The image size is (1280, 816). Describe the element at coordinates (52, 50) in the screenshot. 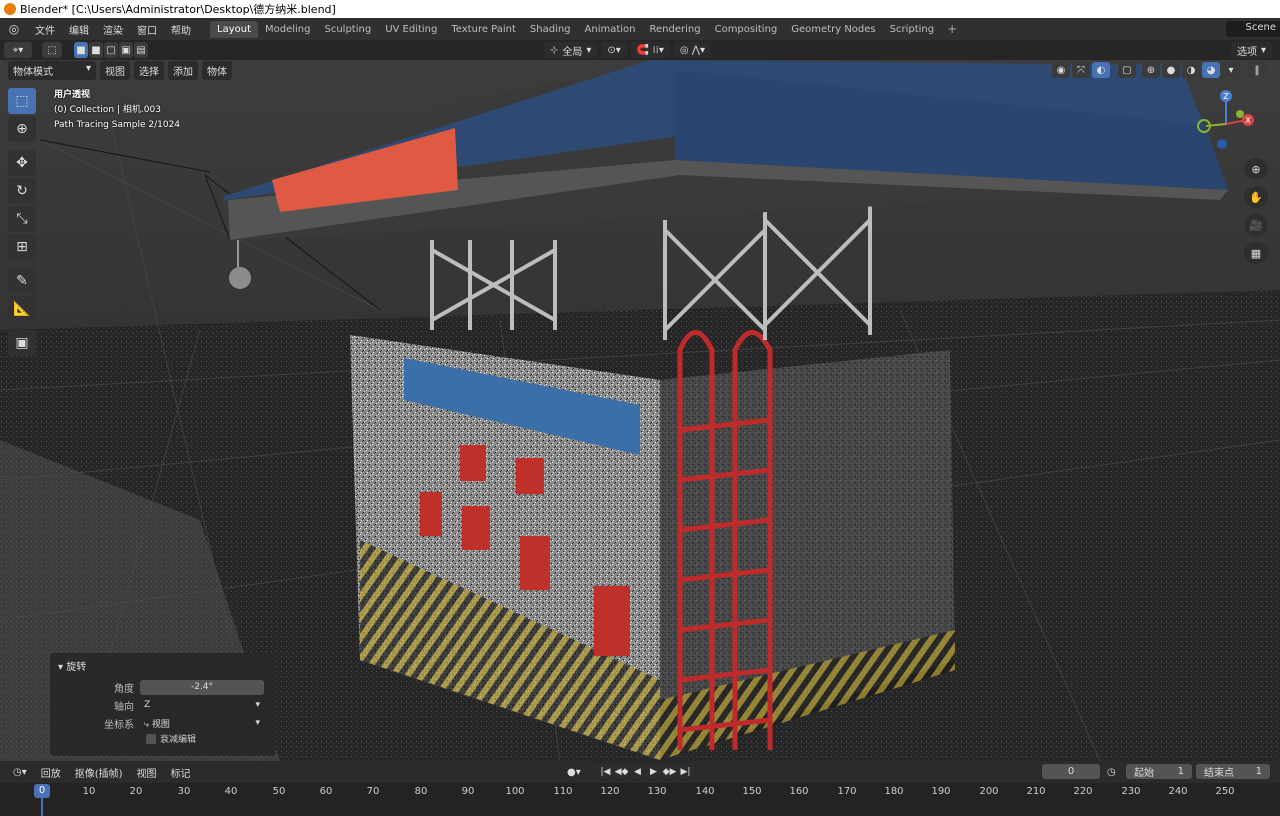

I see `select-tool-icon: ⬚` at that location.